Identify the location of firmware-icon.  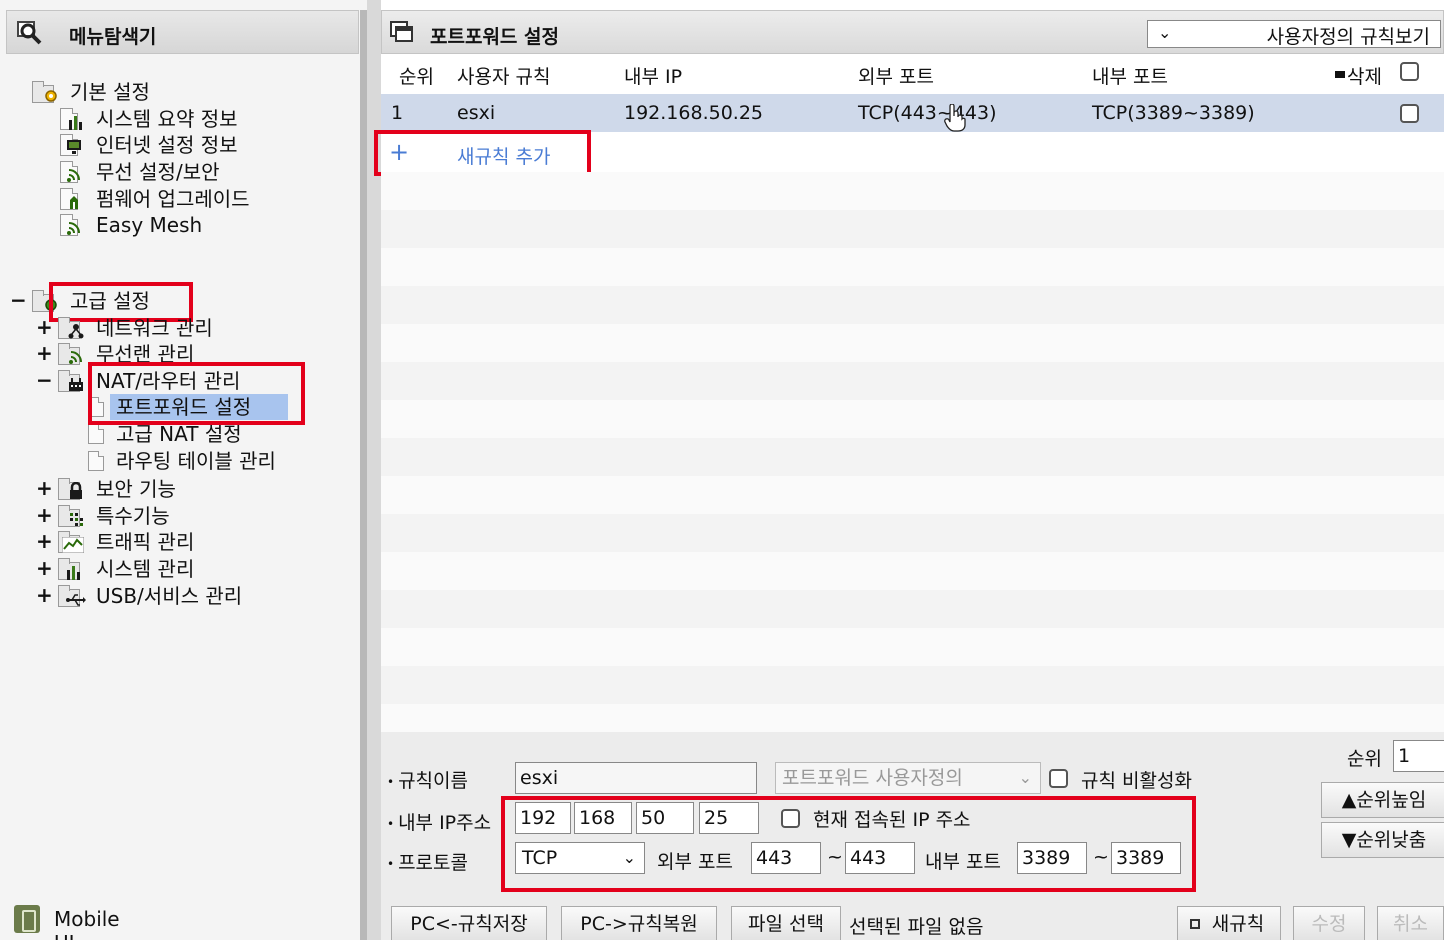
(73, 199).